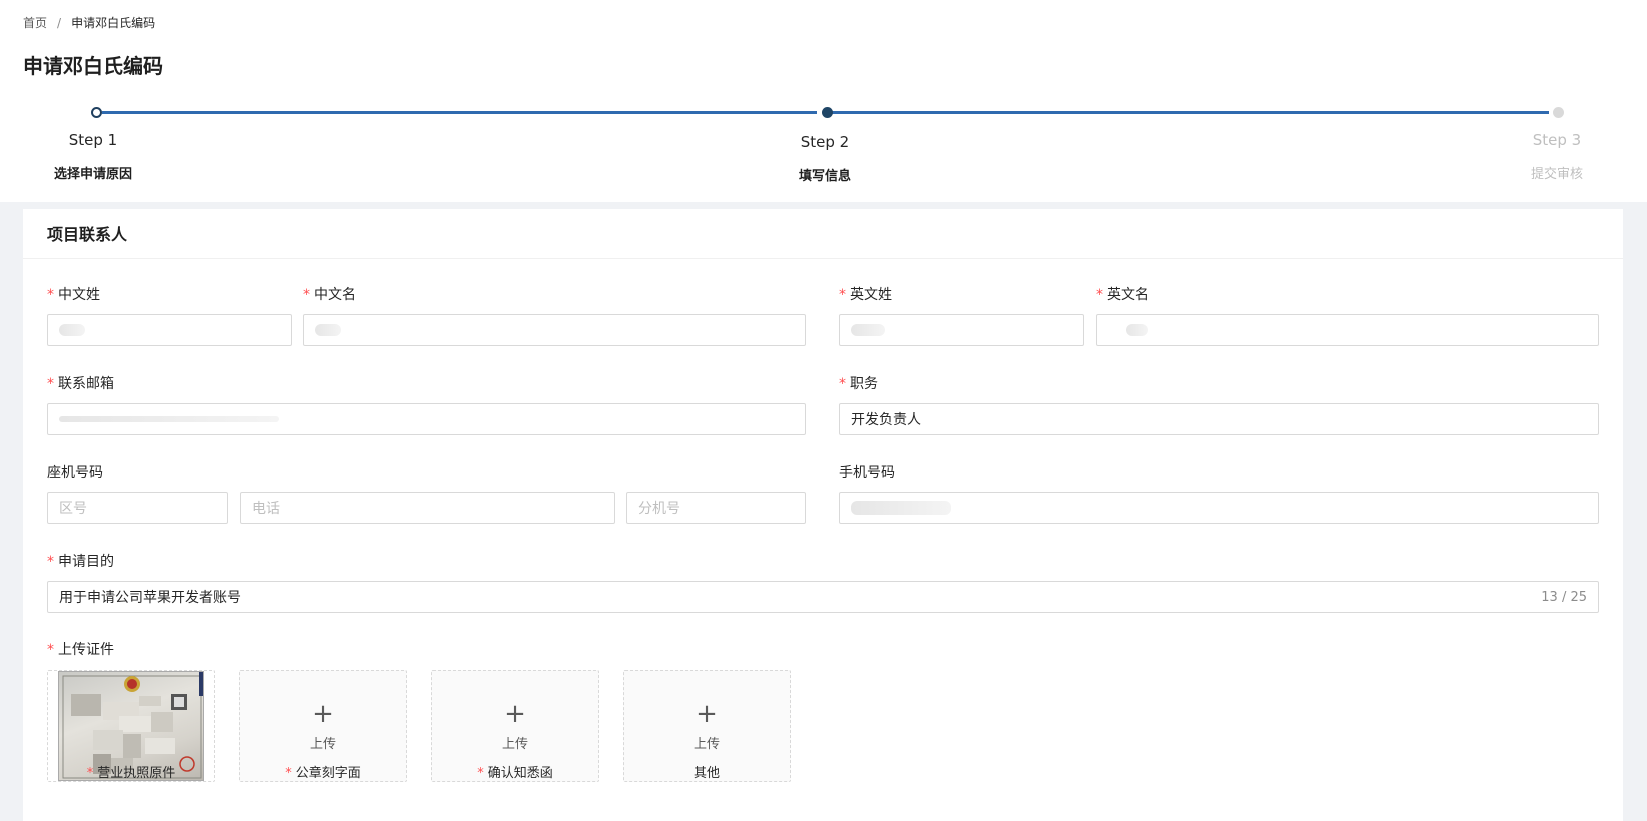 The image size is (1647, 821). Describe the element at coordinates (716, 508) in the screenshot. I see `extension-input: 分机号` at that location.